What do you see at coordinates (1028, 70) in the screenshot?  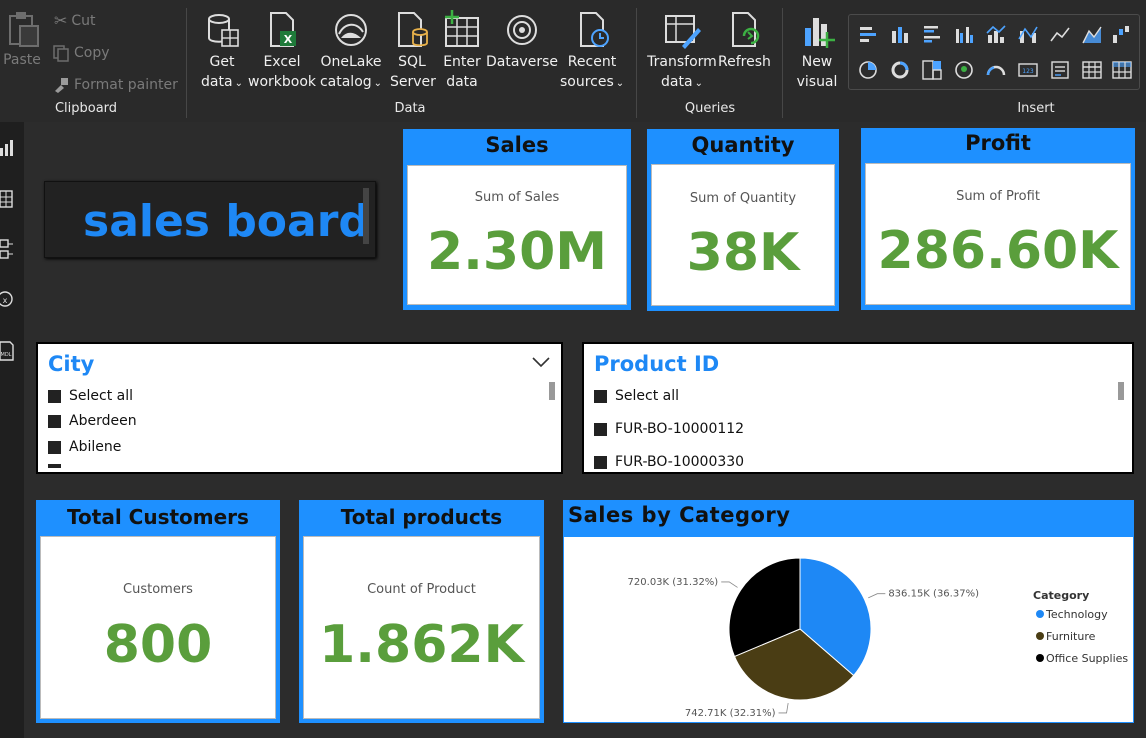 I see `card-icon: 123` at bounding box center [1028, 70].